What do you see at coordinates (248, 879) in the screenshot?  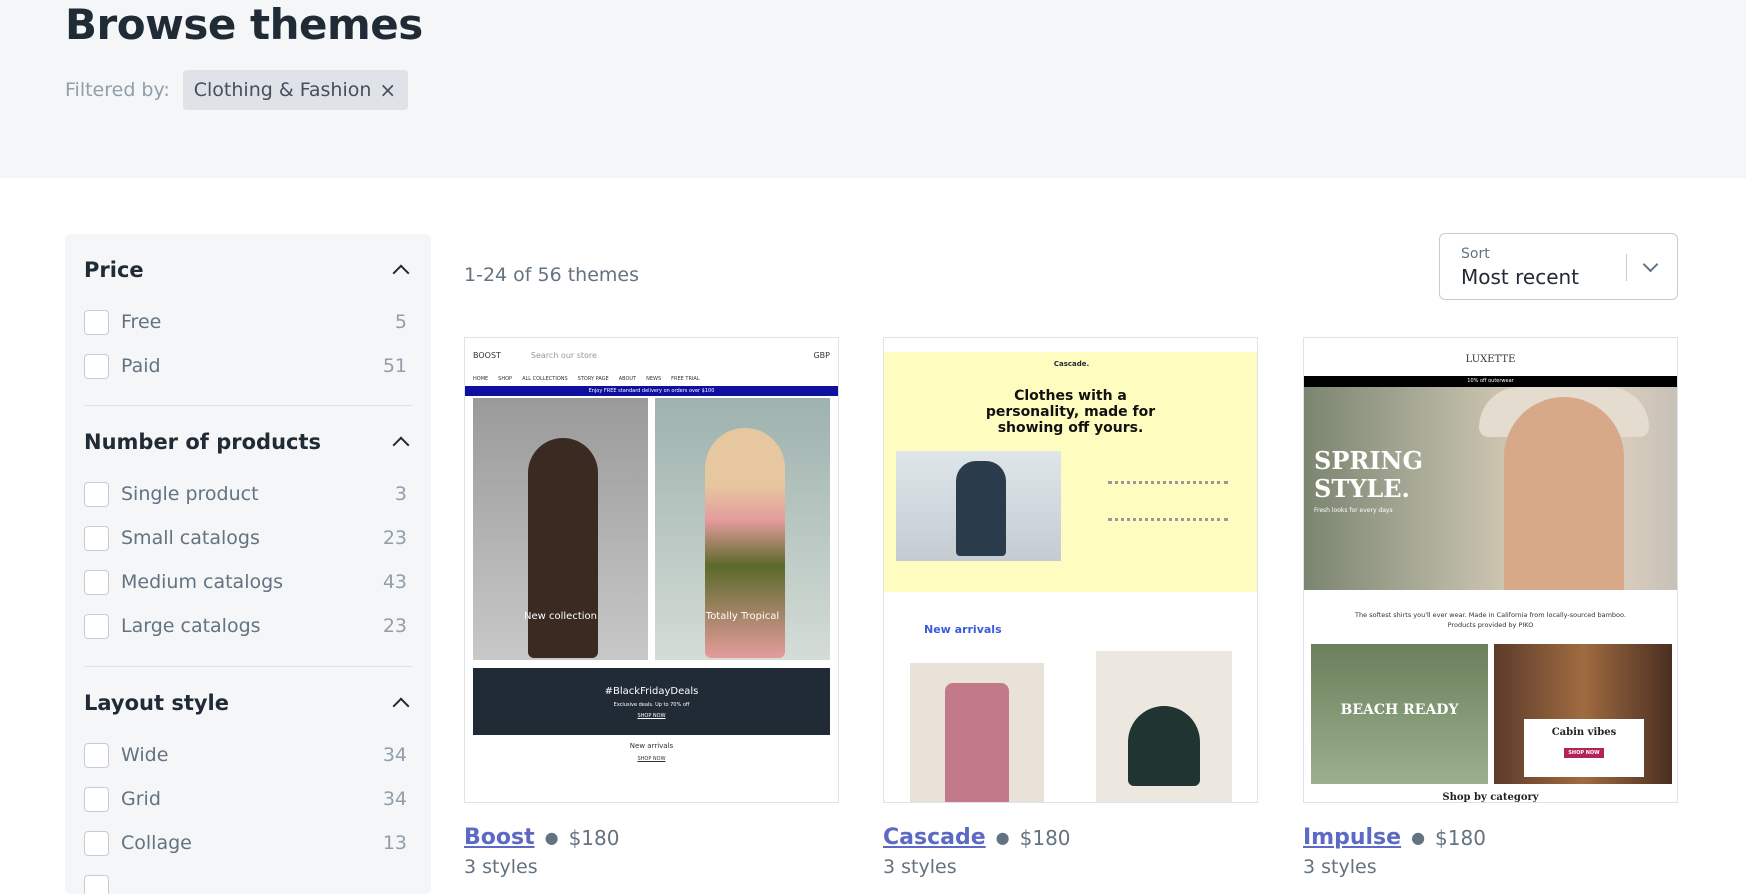 I see `filter-option-partial` at bounding box center [248, 879].